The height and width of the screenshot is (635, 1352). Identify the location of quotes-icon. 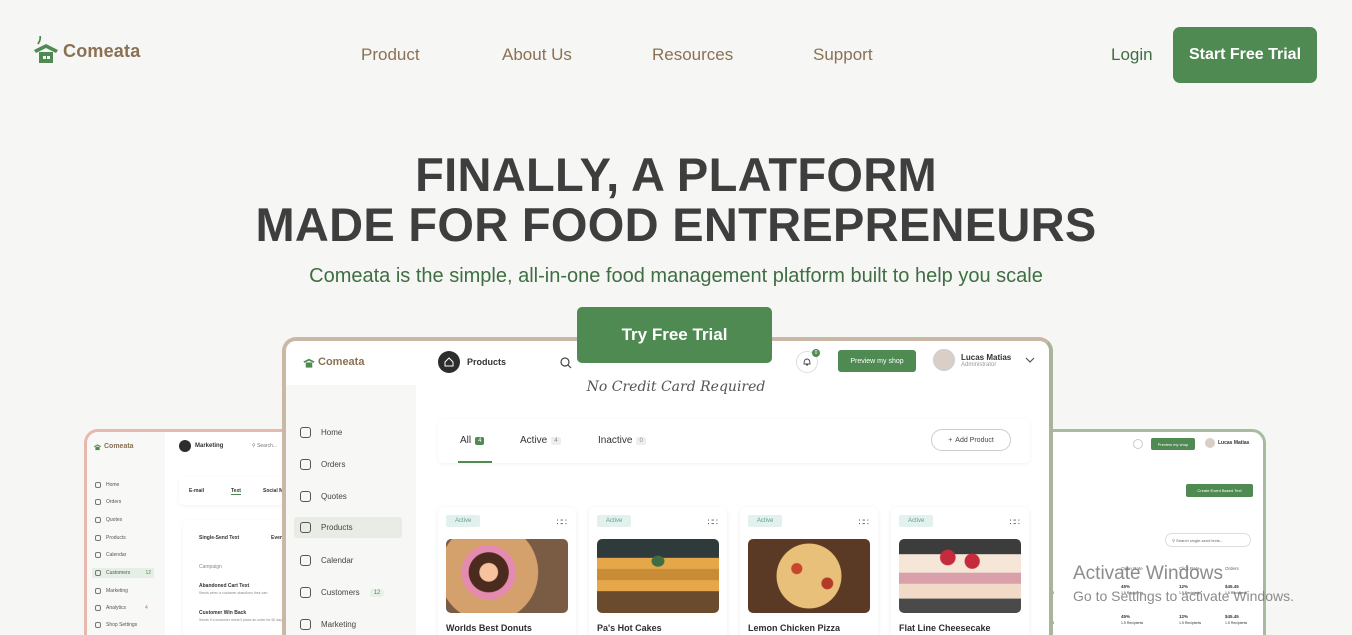
(98, 520).